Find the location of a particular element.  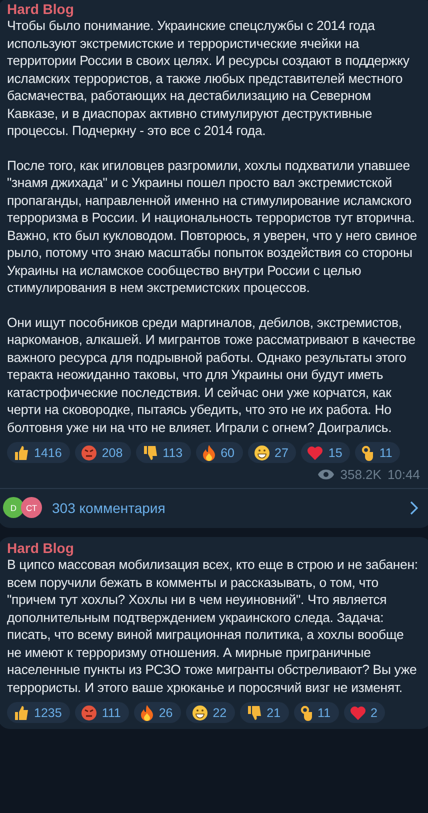

reaction-button: 208 is located at coordinates (102, 452).